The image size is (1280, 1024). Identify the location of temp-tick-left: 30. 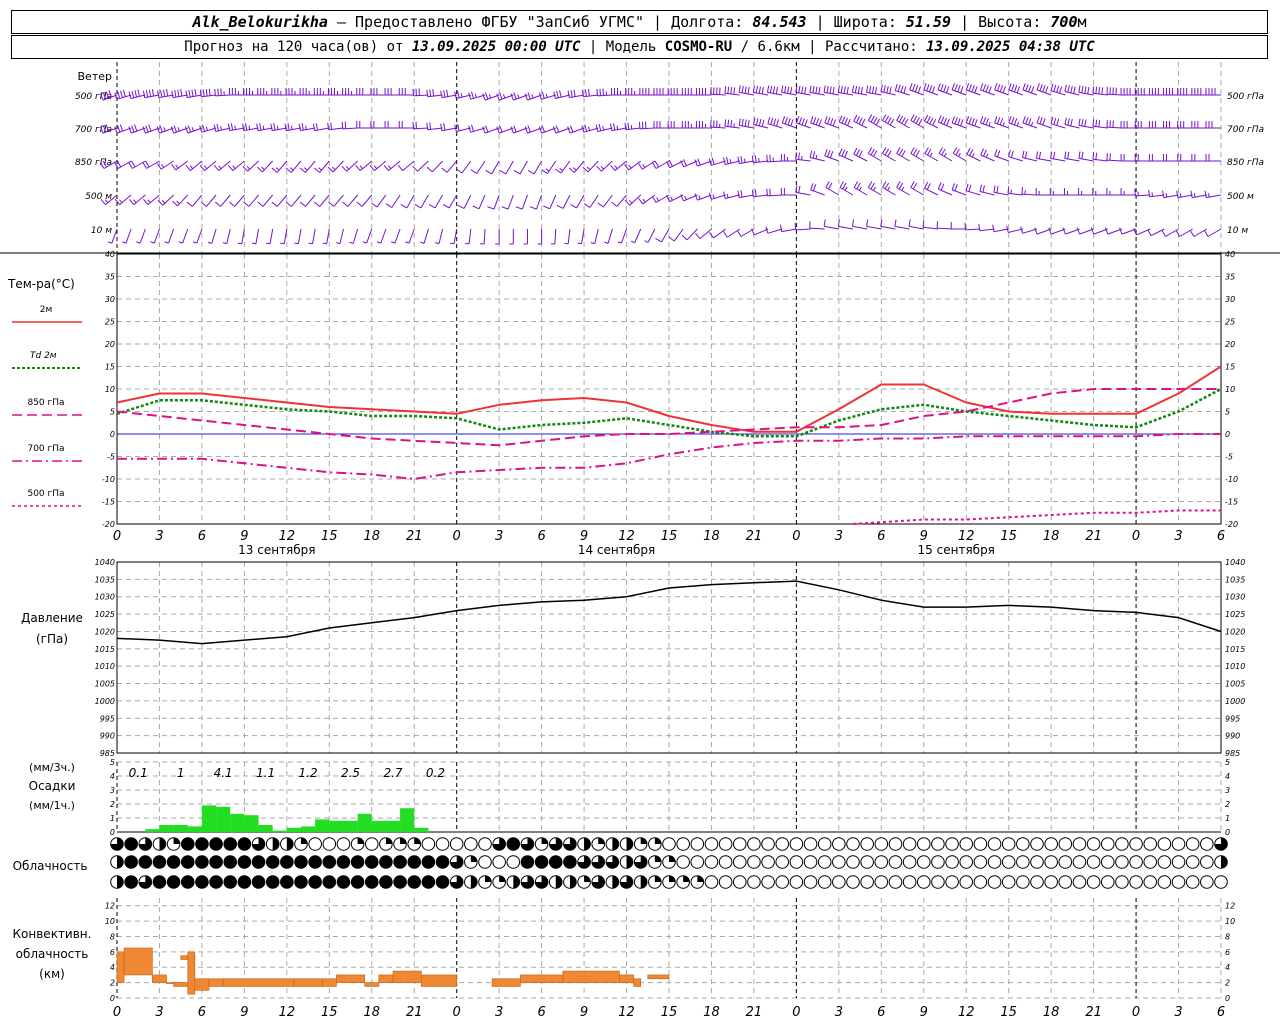
(110, 299).